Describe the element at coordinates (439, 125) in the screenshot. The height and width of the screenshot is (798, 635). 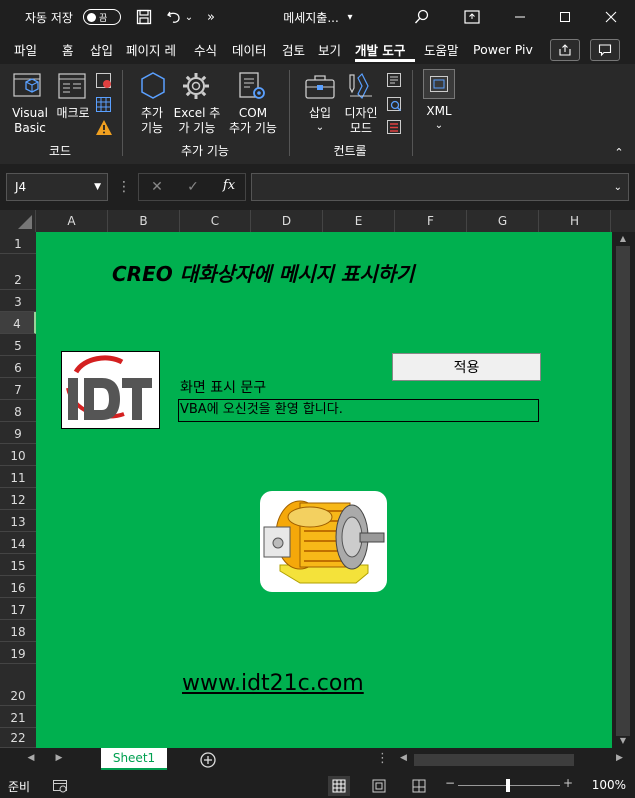
I see `xml-dropdown-icon: ⌄` at that location.